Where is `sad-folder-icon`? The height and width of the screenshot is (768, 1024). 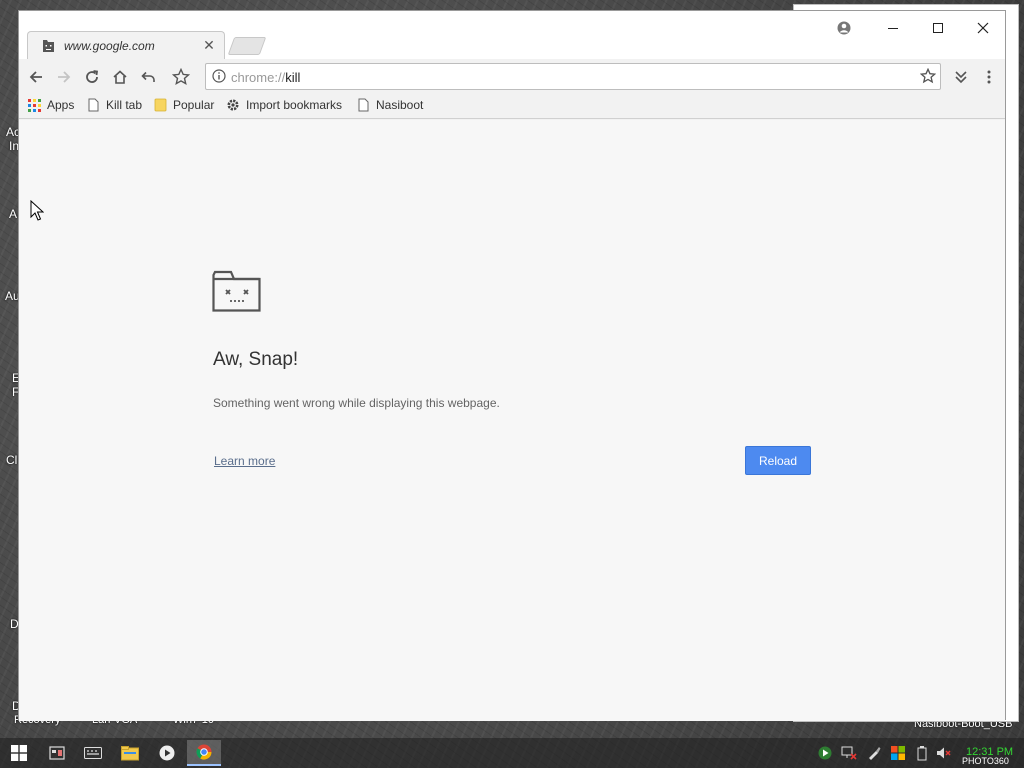
sad-folder-icon is located at coordinates (237, 293).